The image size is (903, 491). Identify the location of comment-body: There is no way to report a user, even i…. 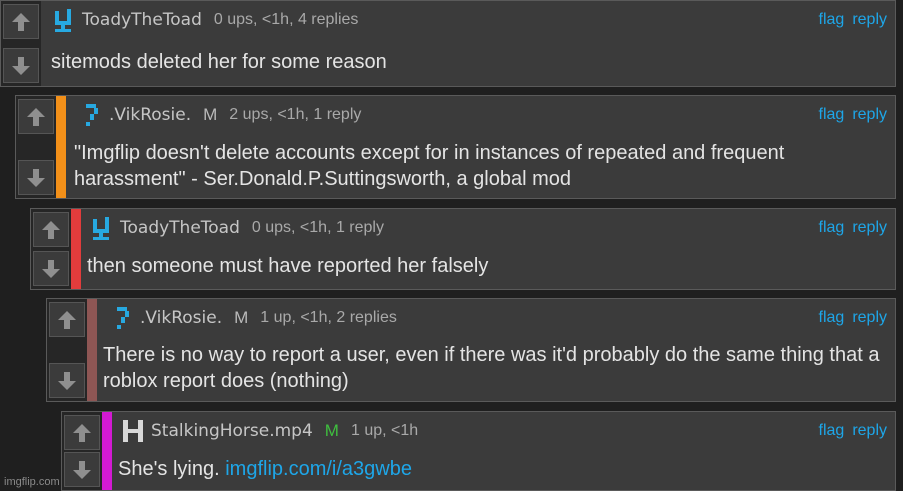
(491, 368).